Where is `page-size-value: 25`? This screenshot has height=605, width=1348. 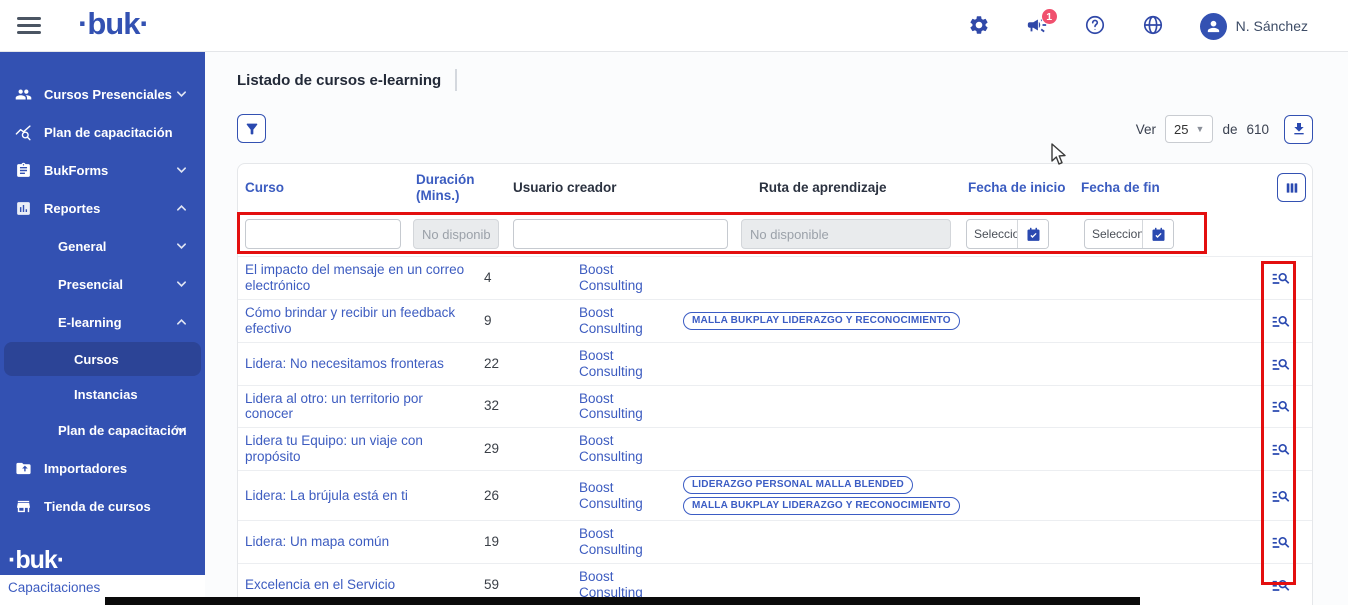 page-size-value: 25 is located at coordinates (1181, 129).